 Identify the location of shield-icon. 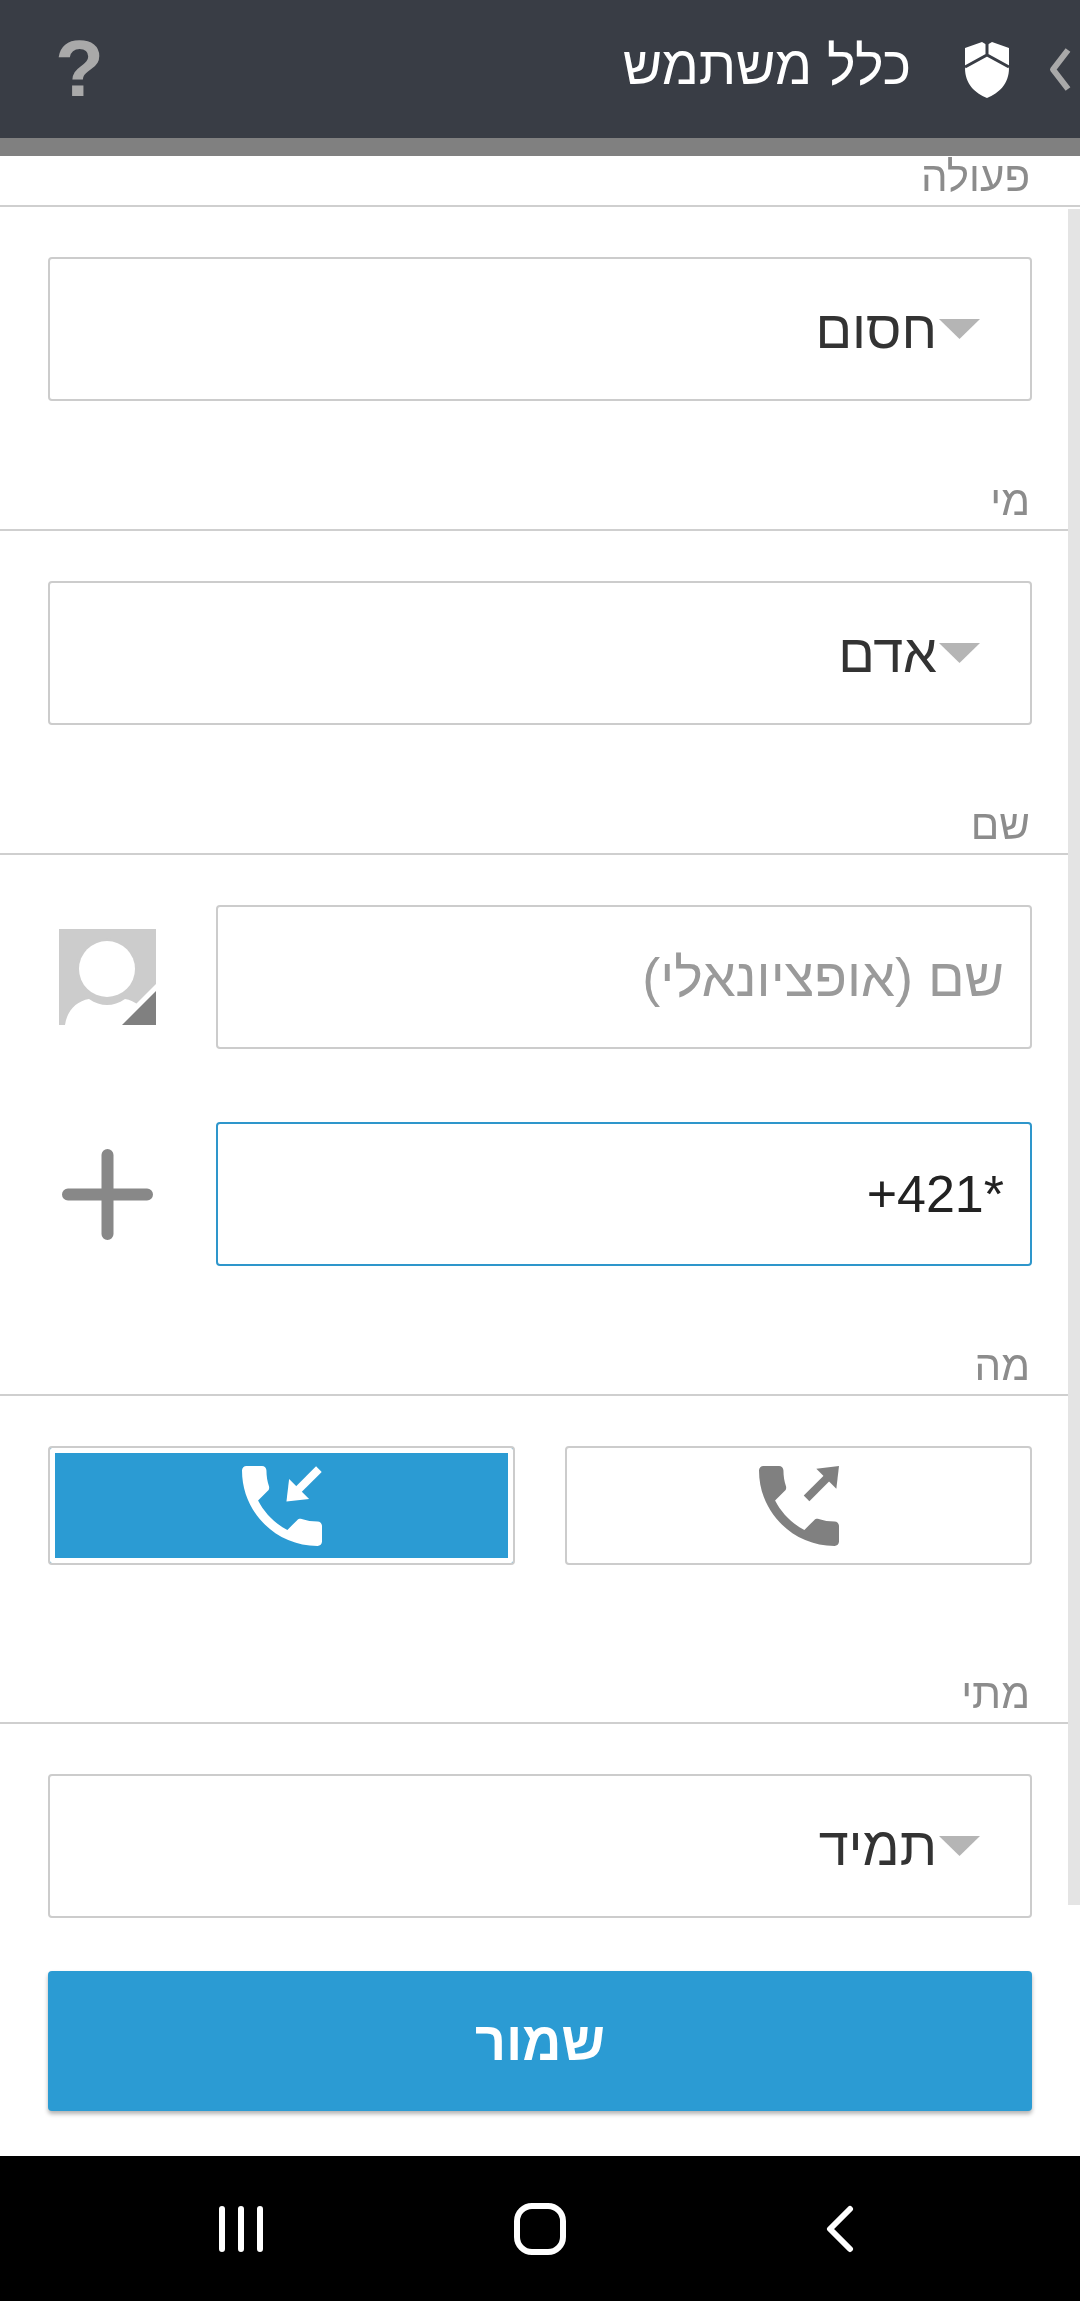
(987, 69).